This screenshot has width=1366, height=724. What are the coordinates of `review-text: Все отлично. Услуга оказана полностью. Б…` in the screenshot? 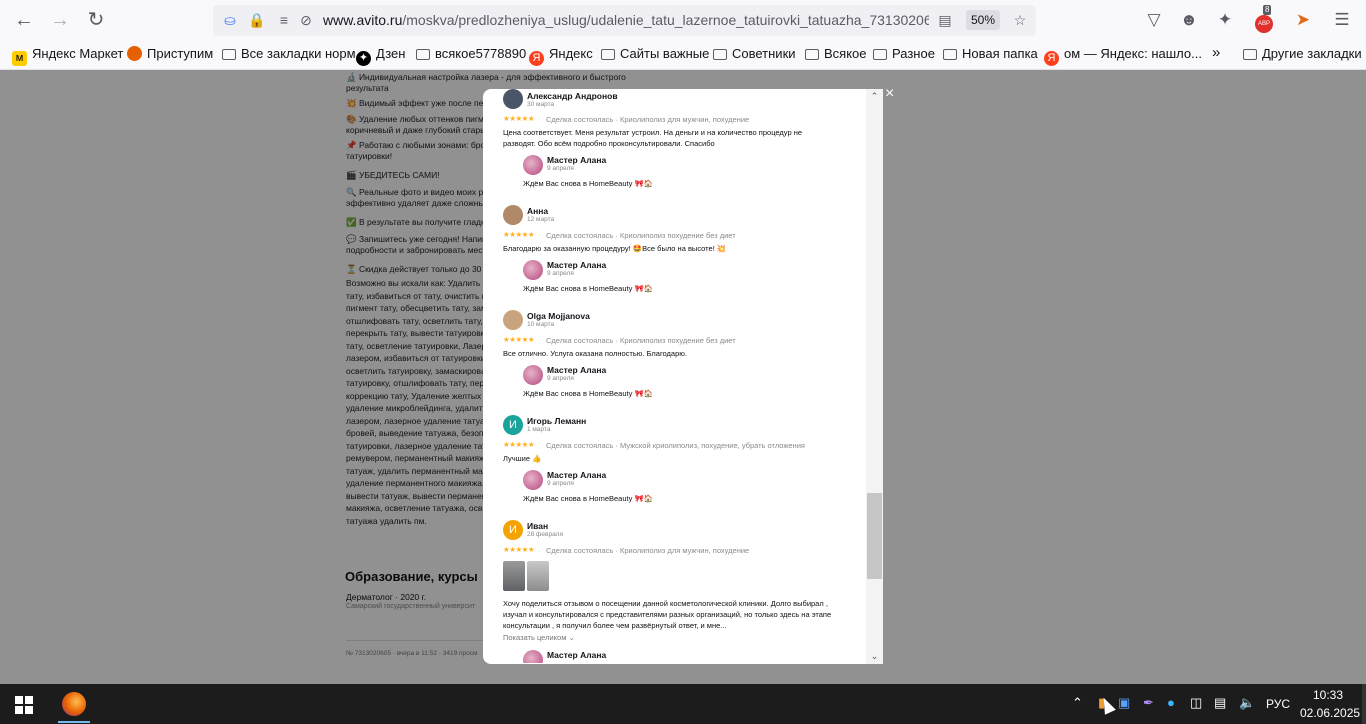 It's located at (595, 353).